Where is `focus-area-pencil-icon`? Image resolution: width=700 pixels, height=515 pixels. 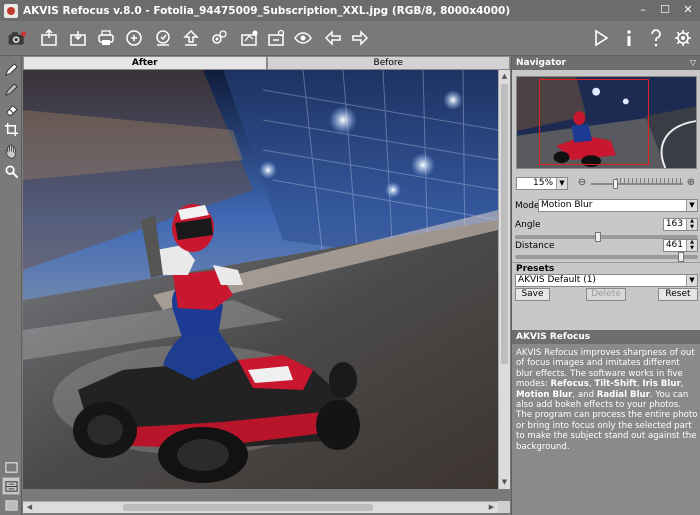 focus-area-pencil-icon is located at coordinates (11, 69).